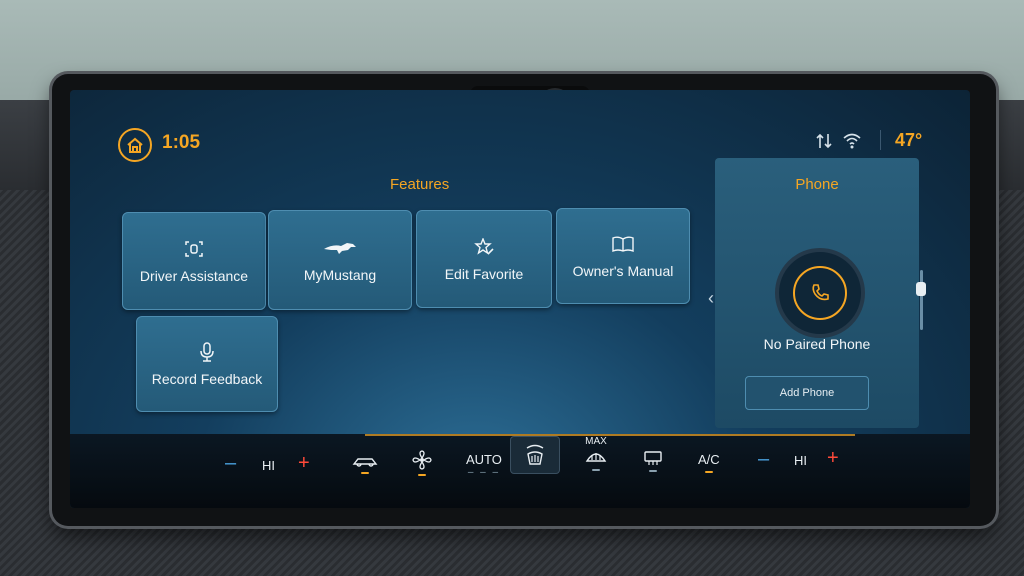  What do you see at coordinates (484, 274) in the screenshot?
I see `tile-label: Edit Favorite` at bounding box center [484, 274].